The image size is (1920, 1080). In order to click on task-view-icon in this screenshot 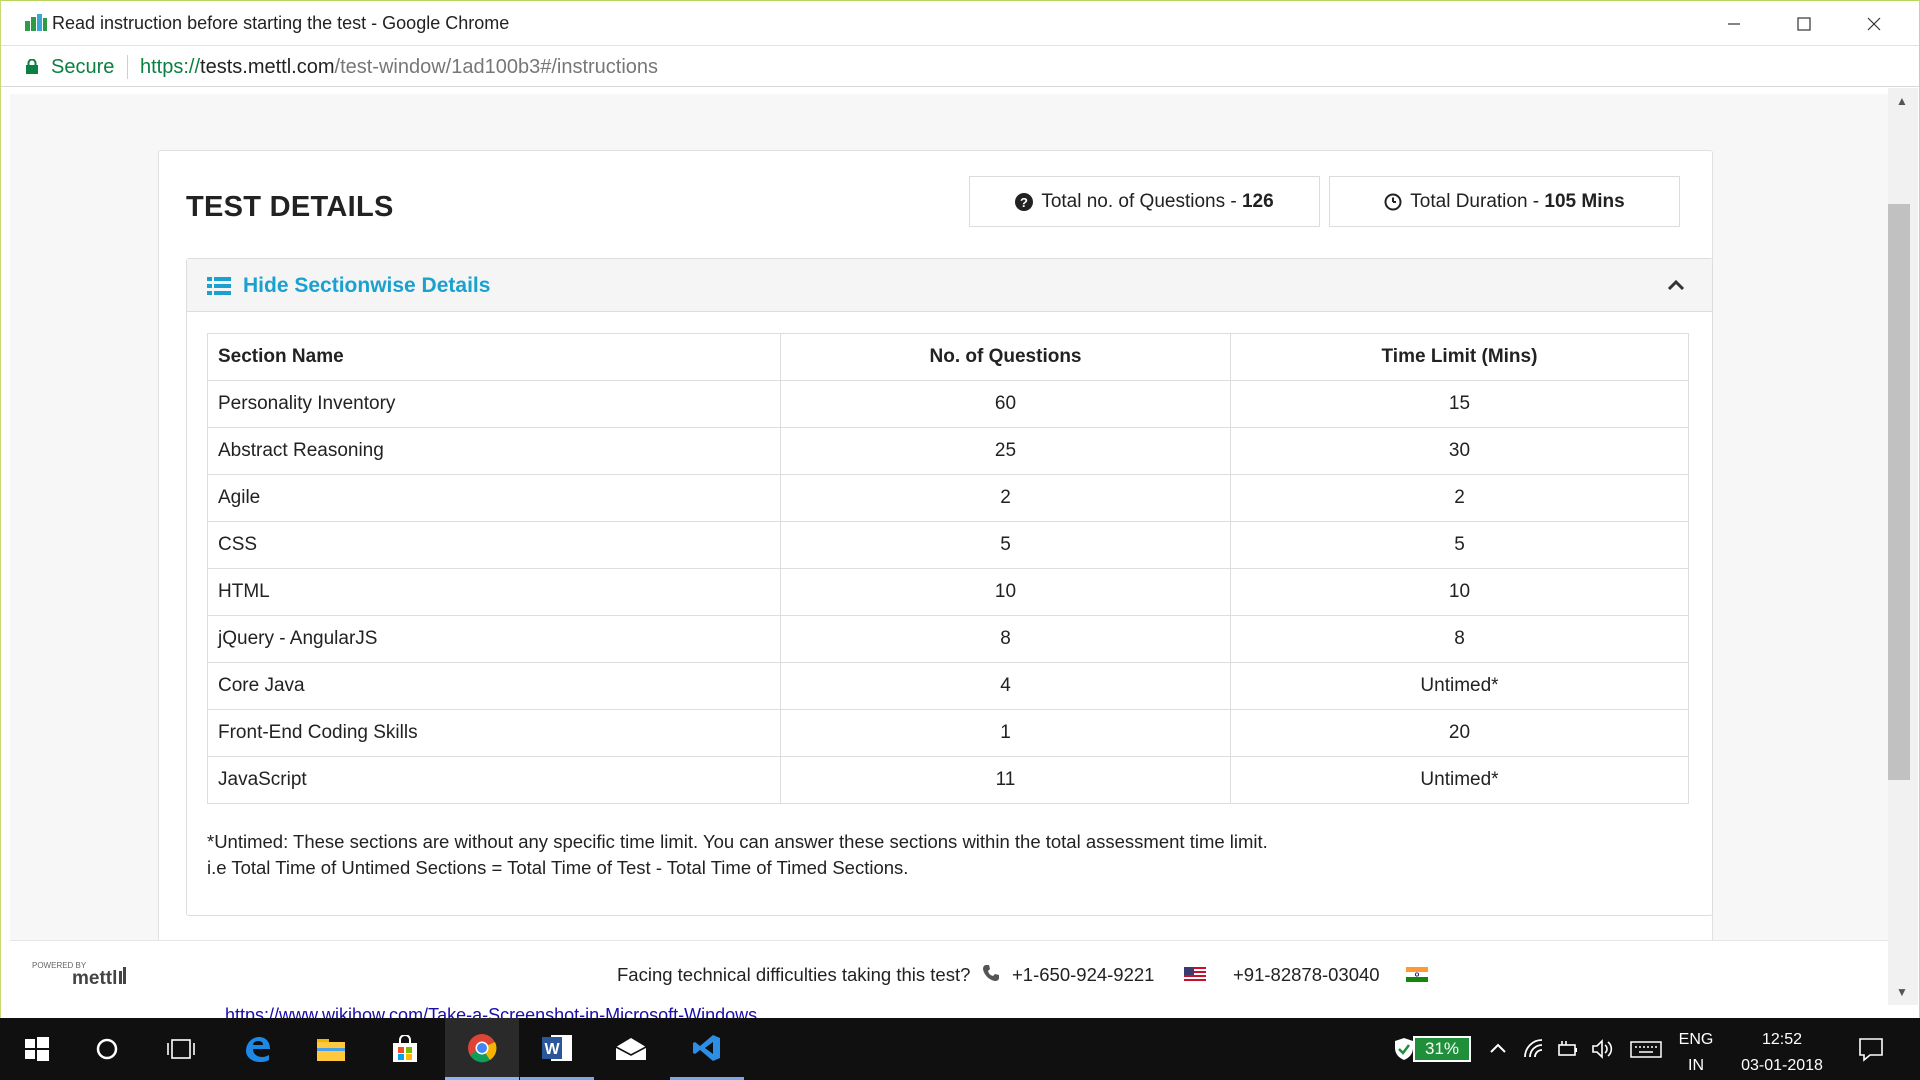, I will do `click(181, 1049)`.